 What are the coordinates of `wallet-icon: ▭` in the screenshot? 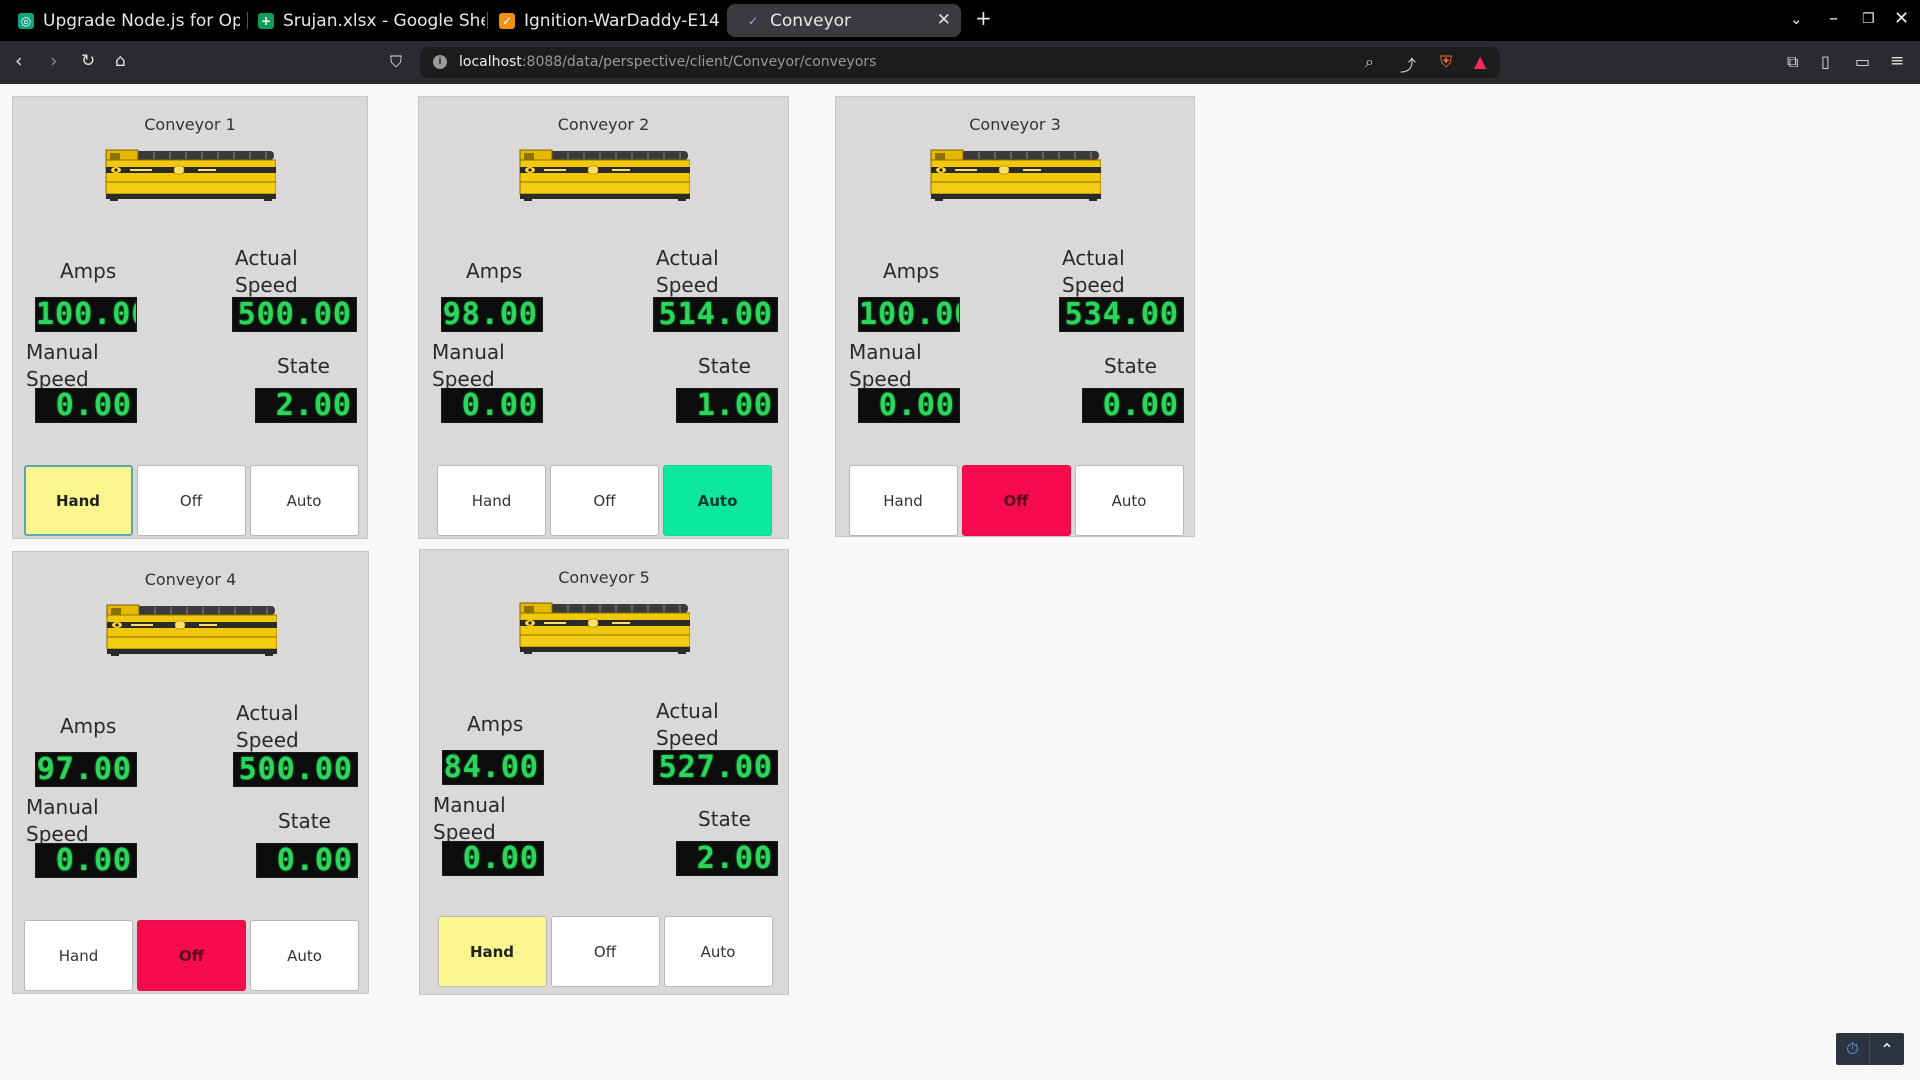 It's located at (1862, 61).